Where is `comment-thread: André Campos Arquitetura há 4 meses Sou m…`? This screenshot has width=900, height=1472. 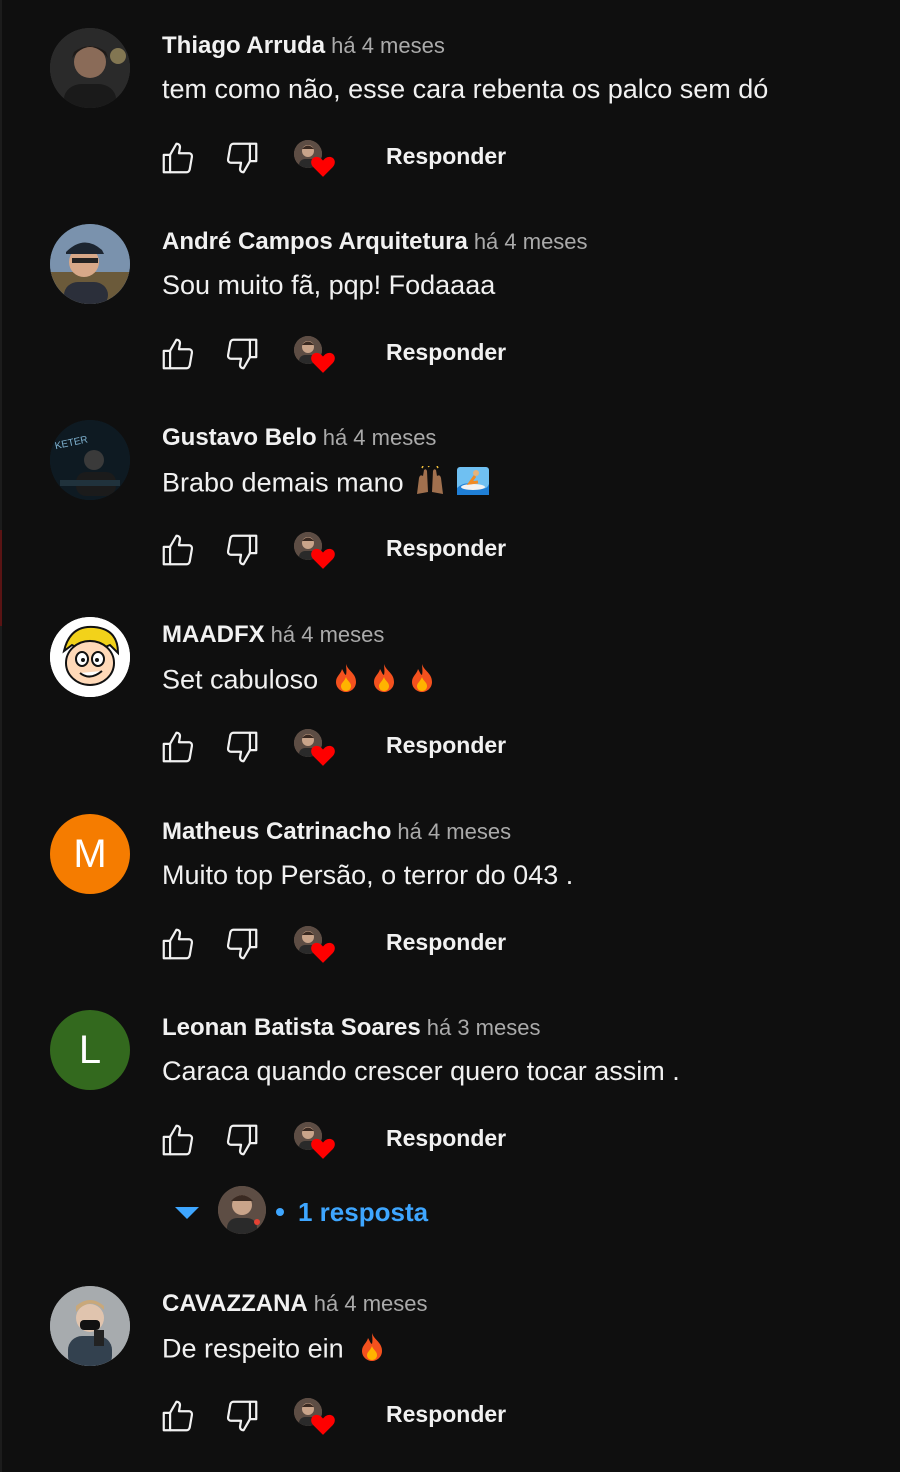
comment-thread: André Campos Arquitetura há 4 meses Sou m… is located at coordinates (450, 291).